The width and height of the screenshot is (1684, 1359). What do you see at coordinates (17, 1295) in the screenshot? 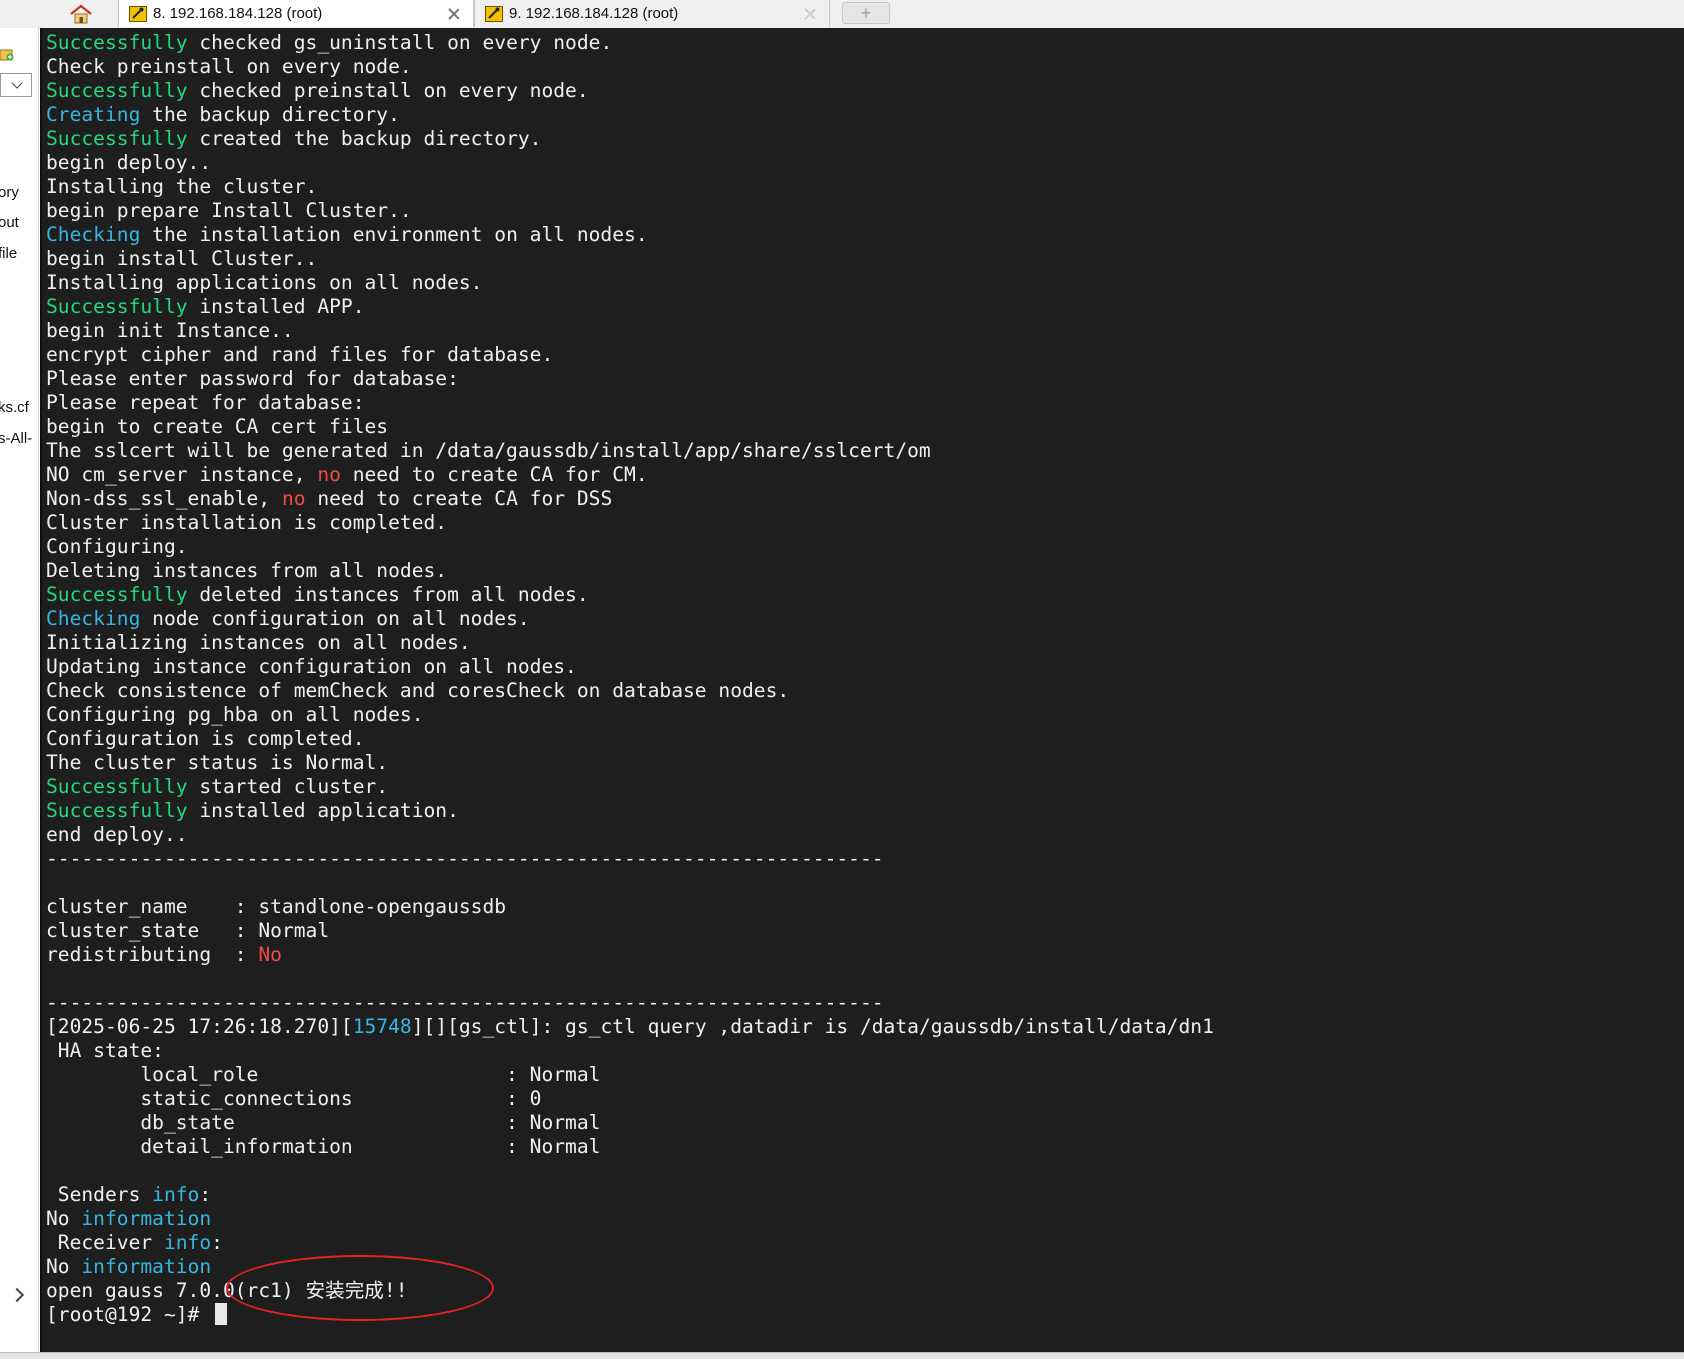
I see `chevron-right-icon` at bounding box center [17, 1295].